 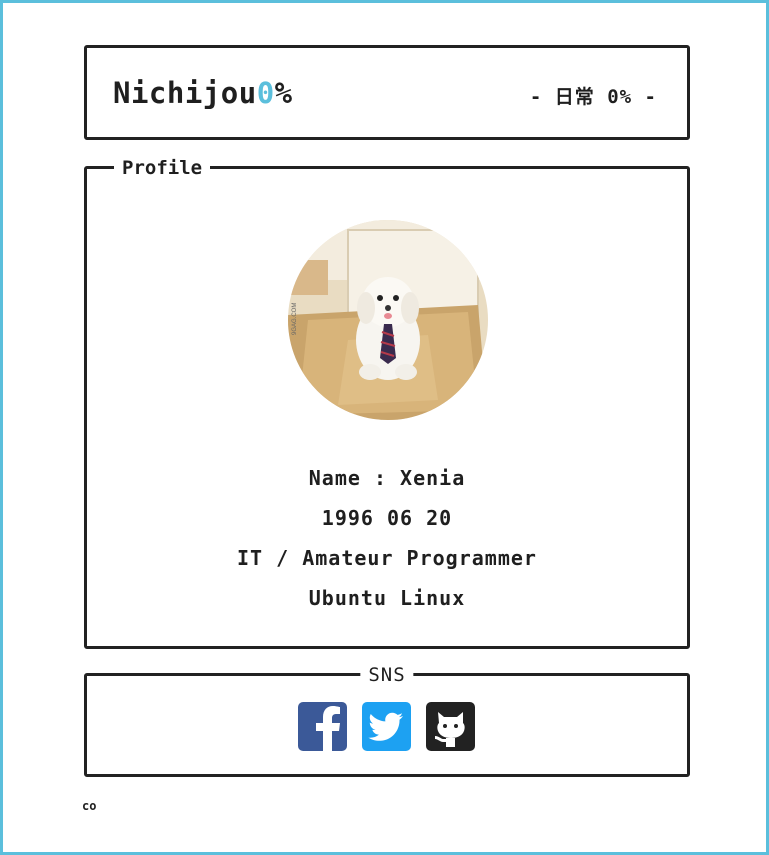 What do you see at coordinates (295, 319) in the screenshot?
I see `avatar-watermark: 9GAG.COM` at bounding box center [295, 319].